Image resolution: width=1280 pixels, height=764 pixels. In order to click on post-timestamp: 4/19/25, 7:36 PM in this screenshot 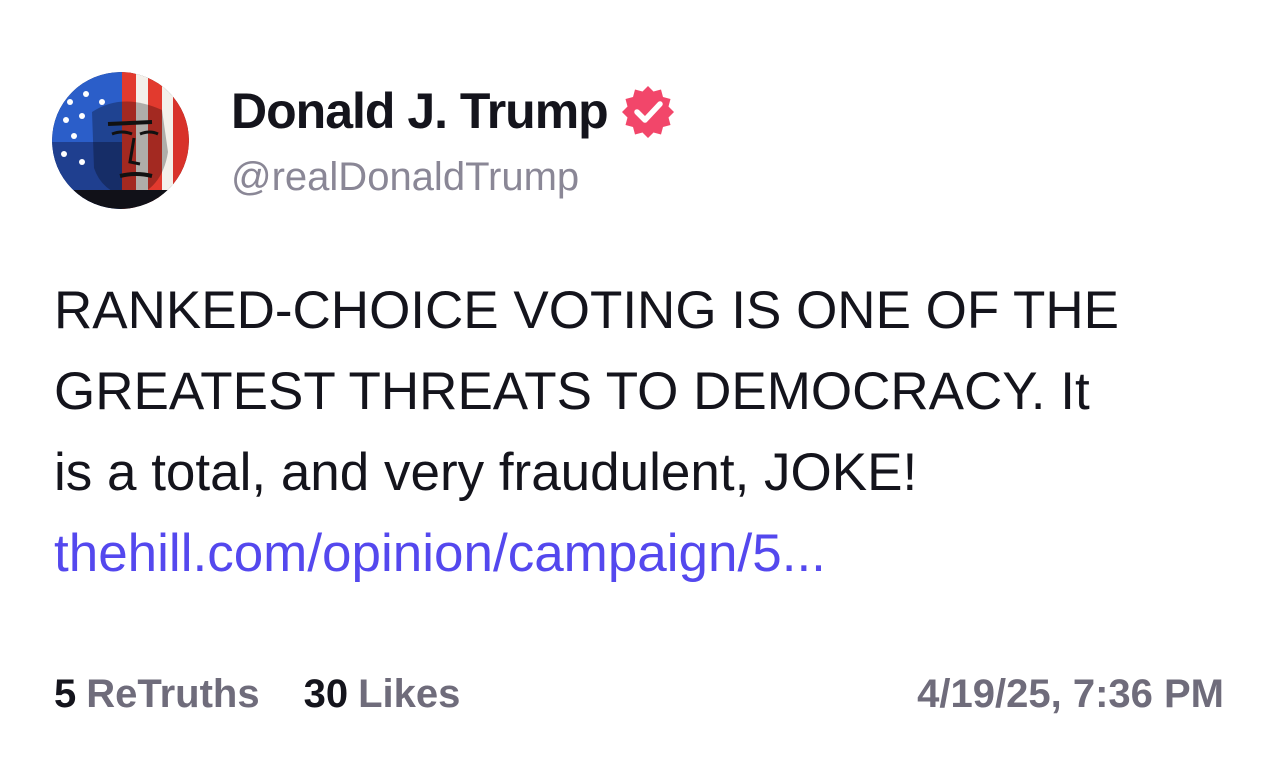, I will do `click(1070, 693)`.